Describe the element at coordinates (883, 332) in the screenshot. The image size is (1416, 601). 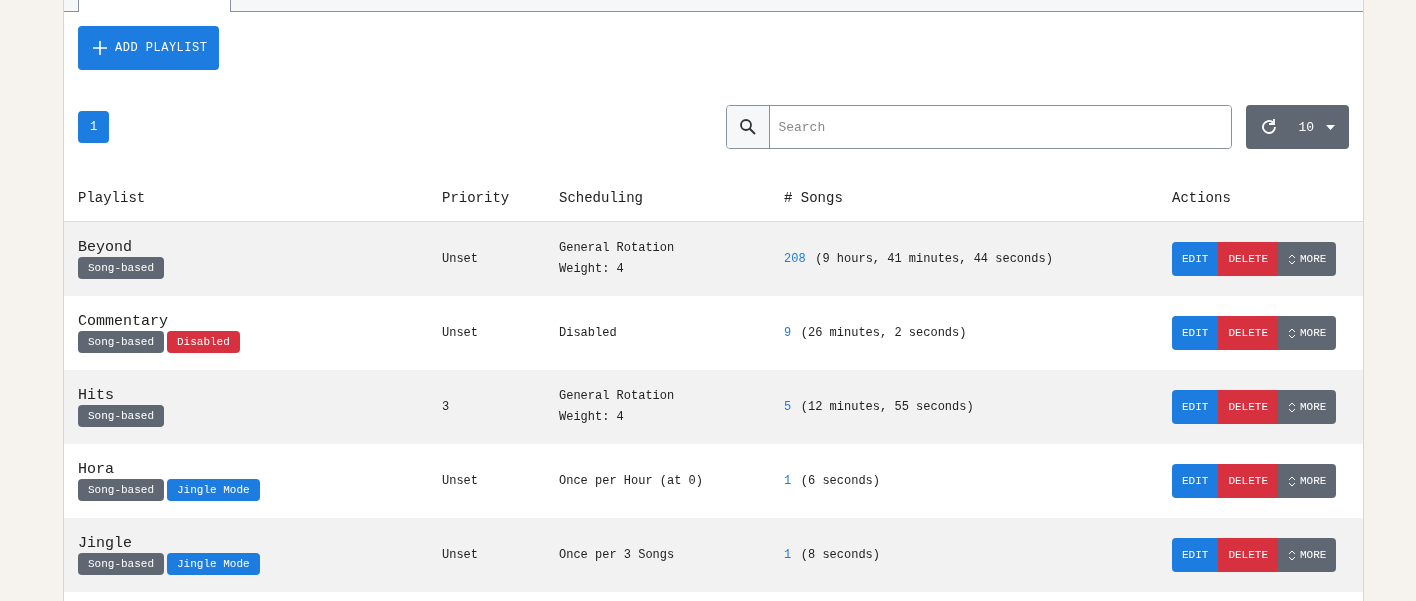
I see `duration-text: (26 minutes, 2 seconds)` at that location.